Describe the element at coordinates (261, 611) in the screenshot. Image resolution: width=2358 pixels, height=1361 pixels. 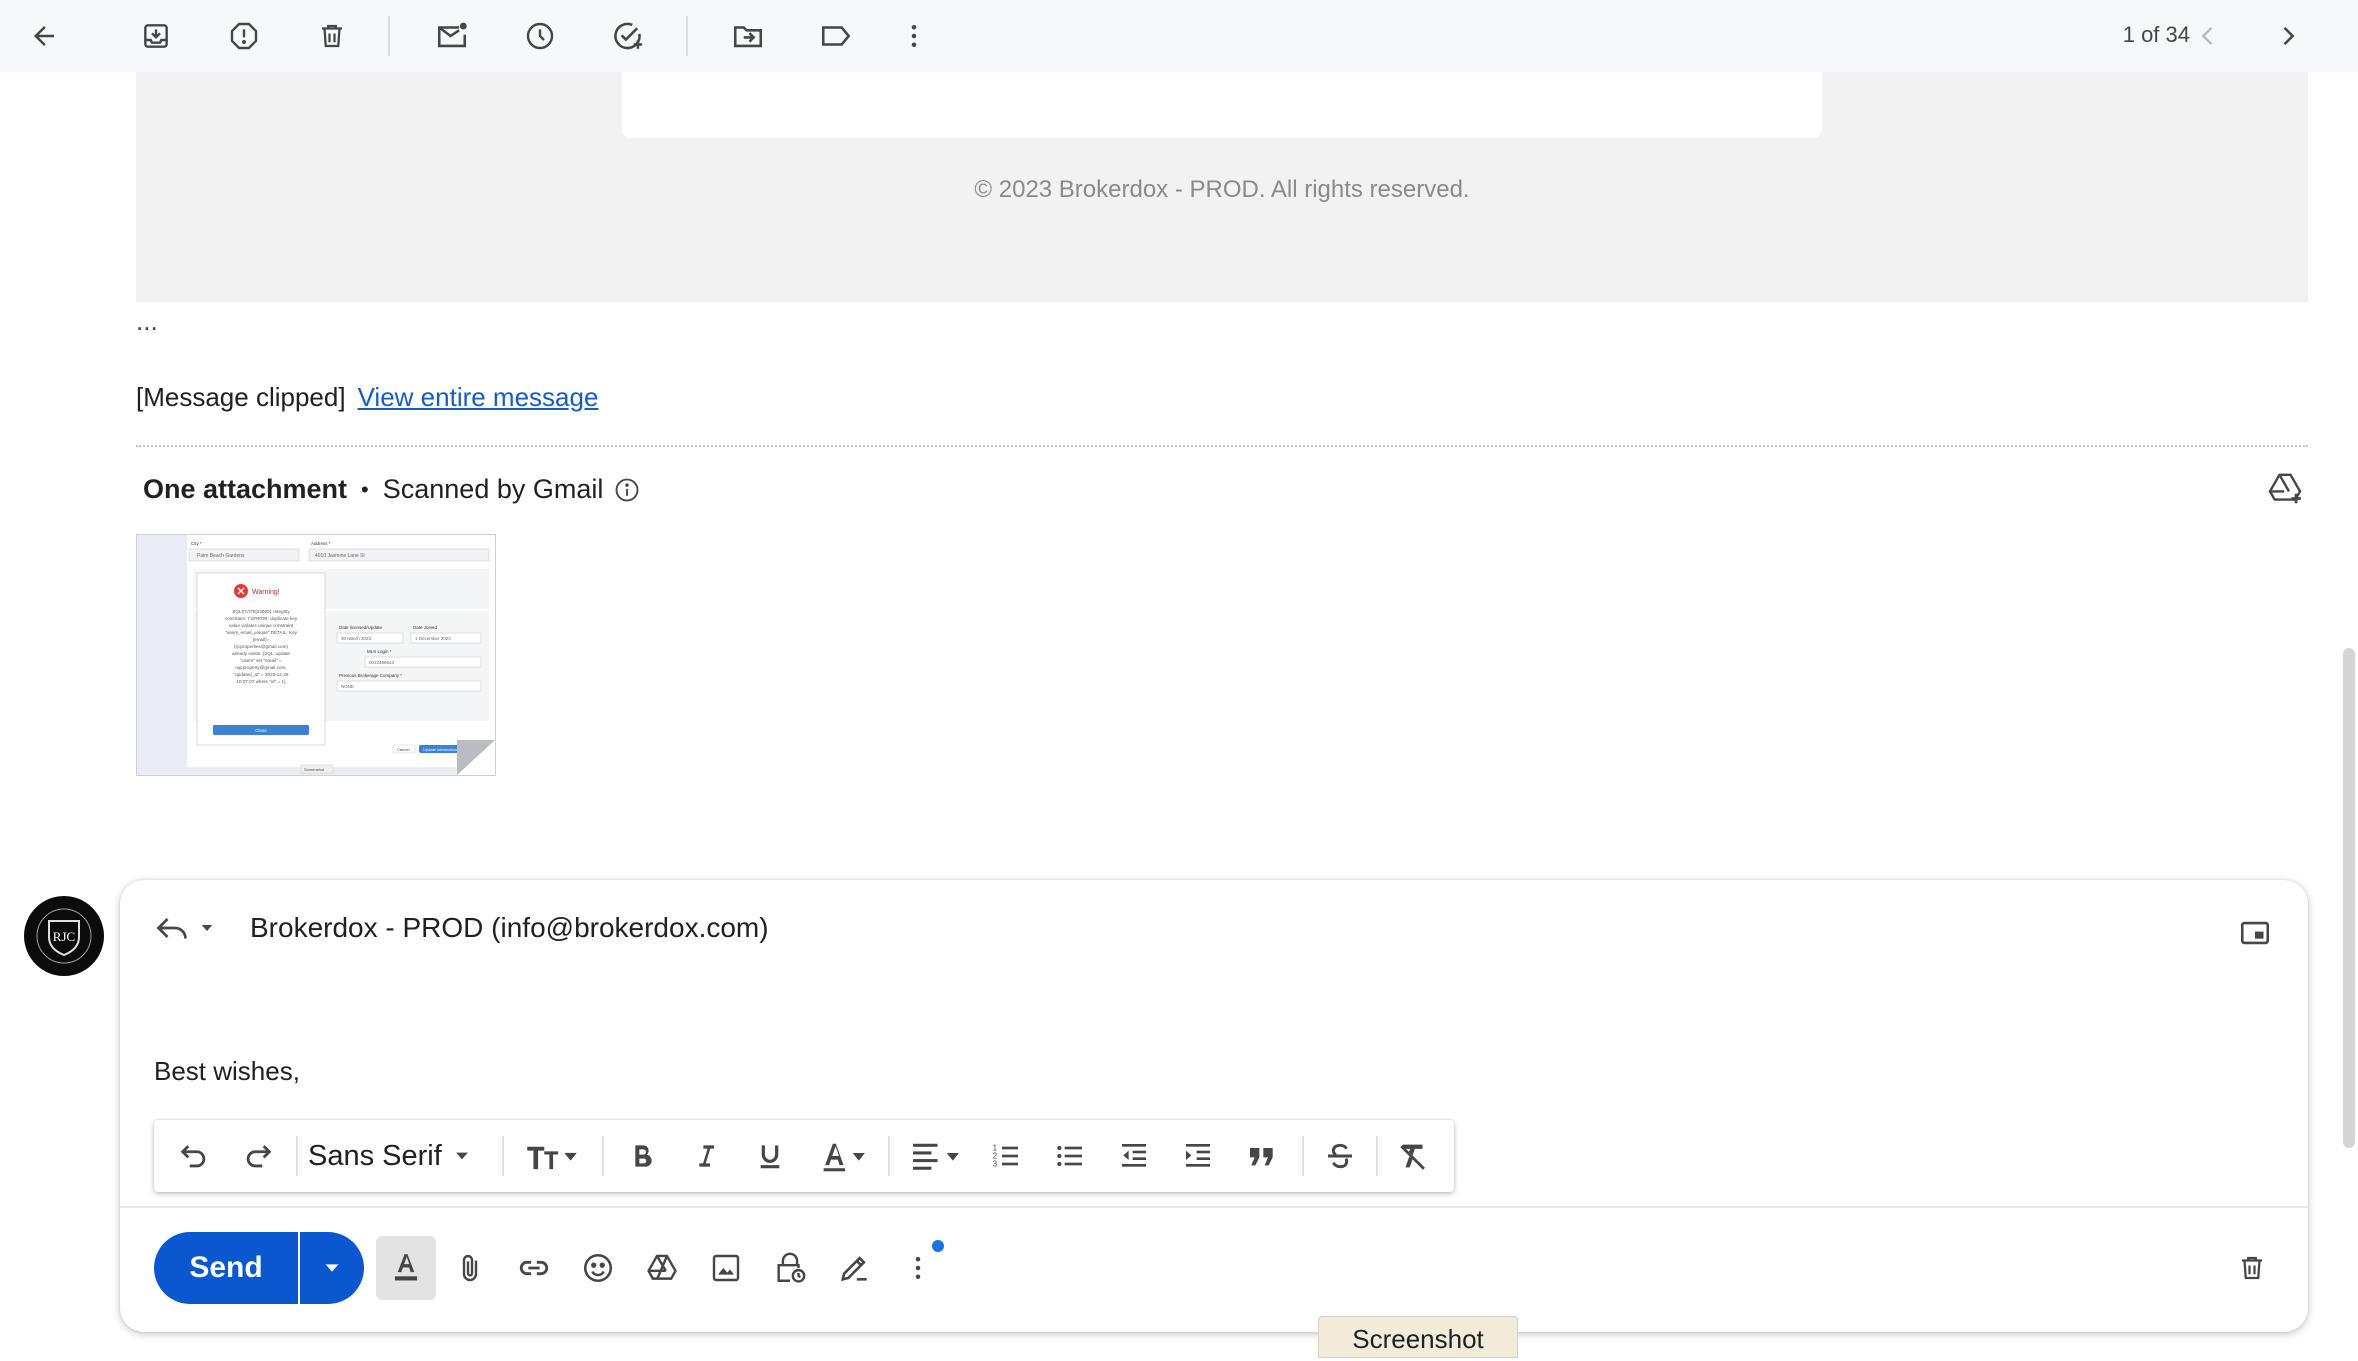
I see `thumb-error-line: SQLSTATE[23000]: Integrity` at that location.